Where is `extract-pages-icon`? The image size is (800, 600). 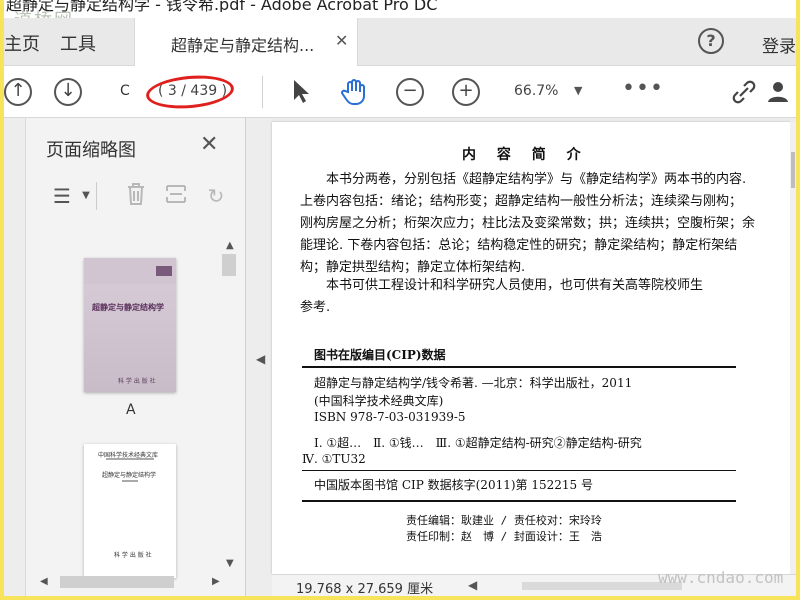
extract-pages-icon is located at coordinates (176, 196).